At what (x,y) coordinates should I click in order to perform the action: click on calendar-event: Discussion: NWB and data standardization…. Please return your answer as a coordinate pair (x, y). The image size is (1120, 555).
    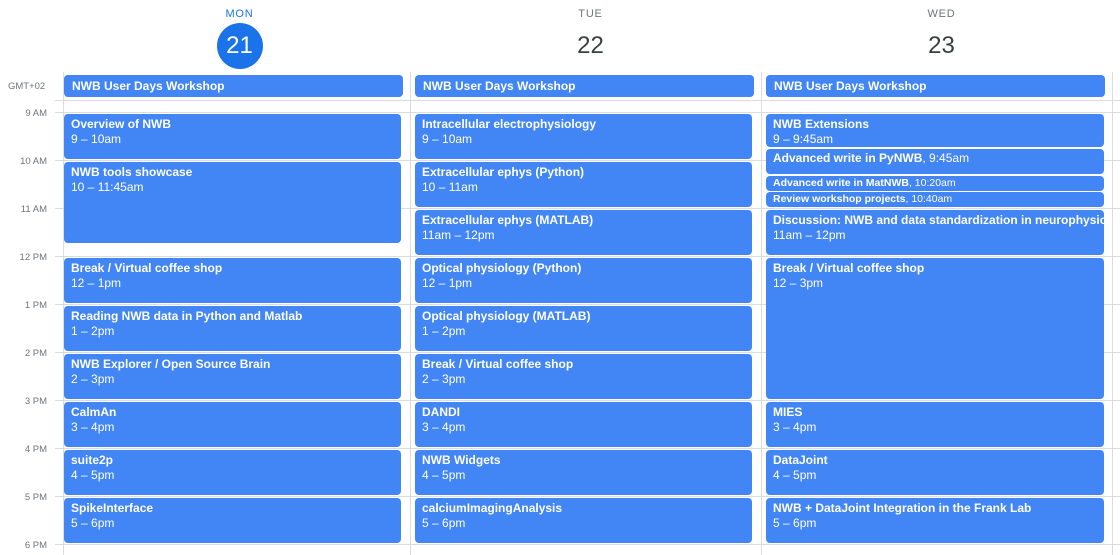
    Looking at the image, I should click on (935, 232).